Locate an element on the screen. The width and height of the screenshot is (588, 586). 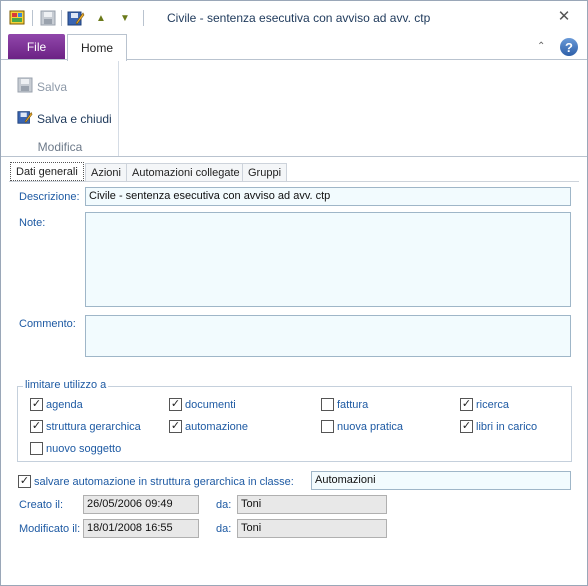
class-input: Automazioni is located at coordinates (441, 480).